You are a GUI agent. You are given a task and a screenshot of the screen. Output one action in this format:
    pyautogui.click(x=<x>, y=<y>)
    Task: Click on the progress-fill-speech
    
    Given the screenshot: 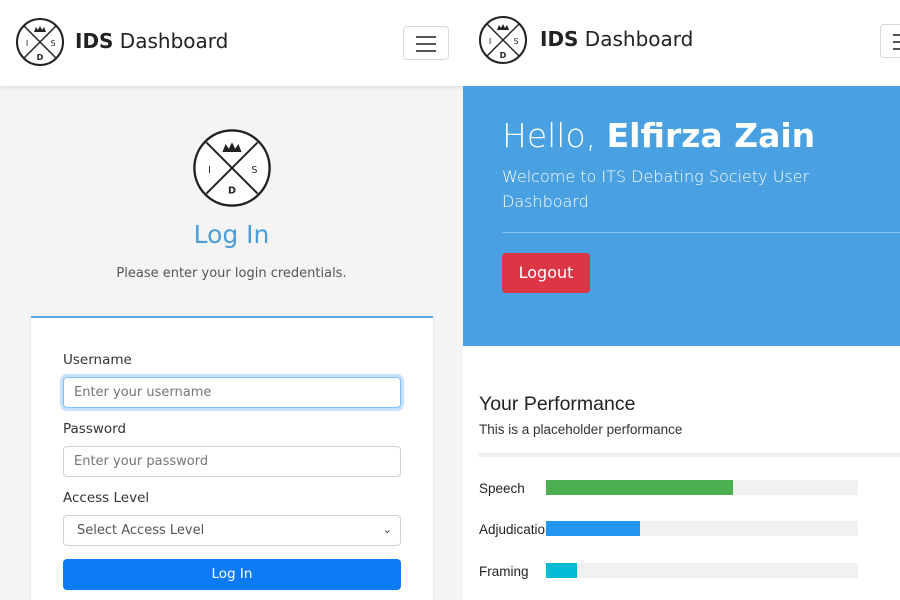 What is the action you would take?
    pyautogui.click(x=640, y=487)
    